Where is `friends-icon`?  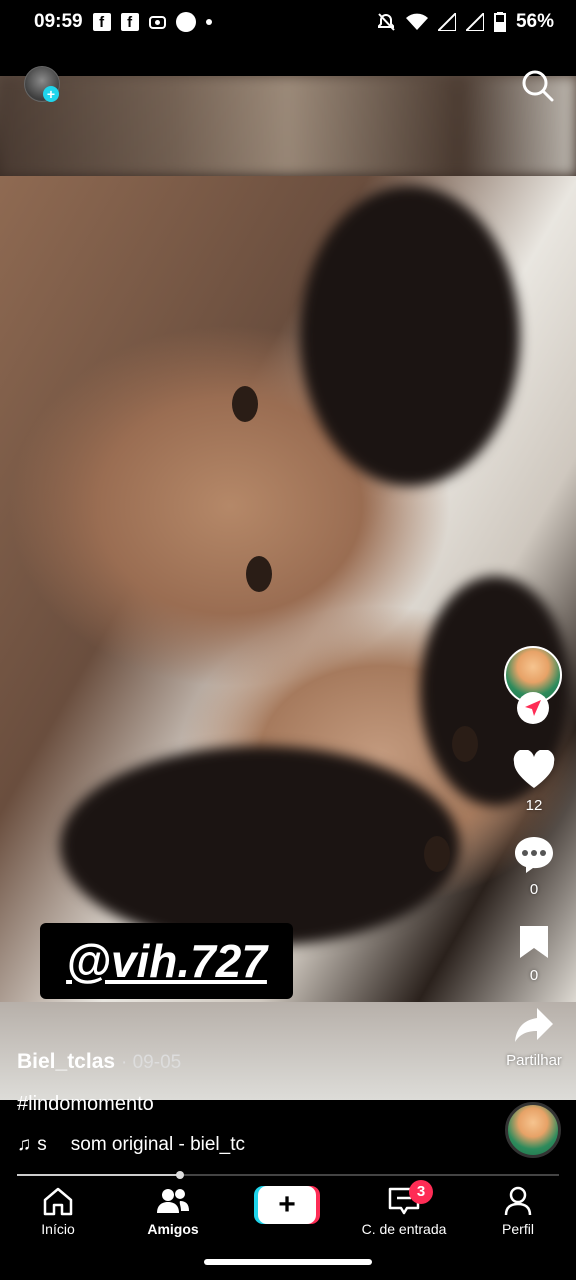
friends-icon is located at coordinates (173, 1201).